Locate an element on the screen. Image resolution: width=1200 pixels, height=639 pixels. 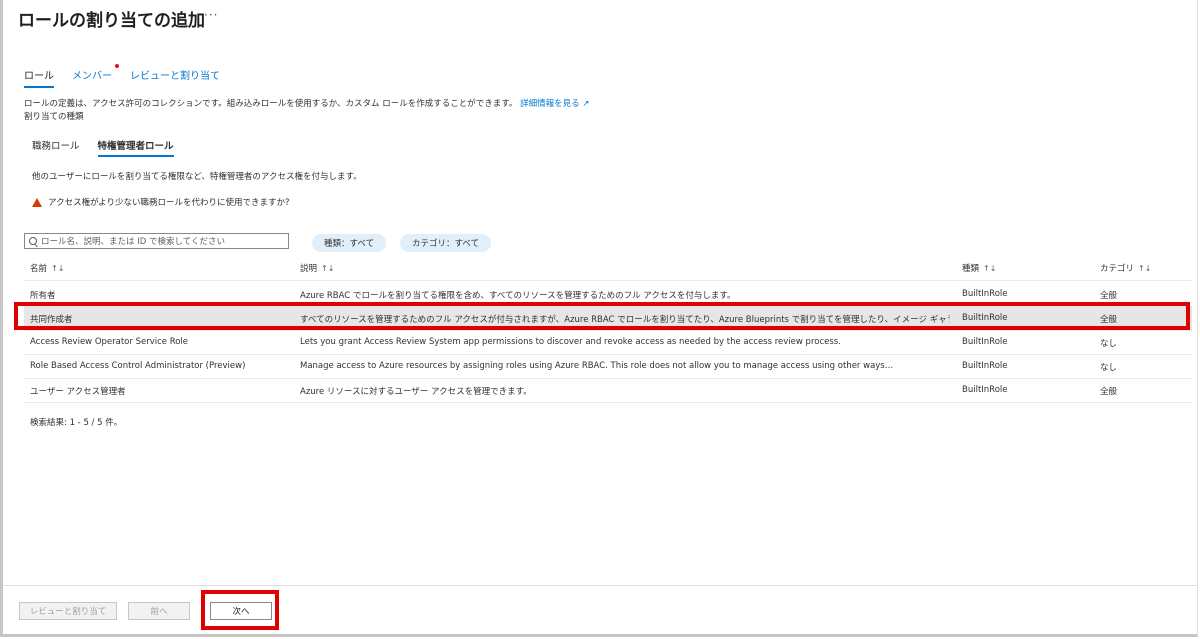
category-filter-pill: カテゴリ：すべて is located at coordinates (446, 243).